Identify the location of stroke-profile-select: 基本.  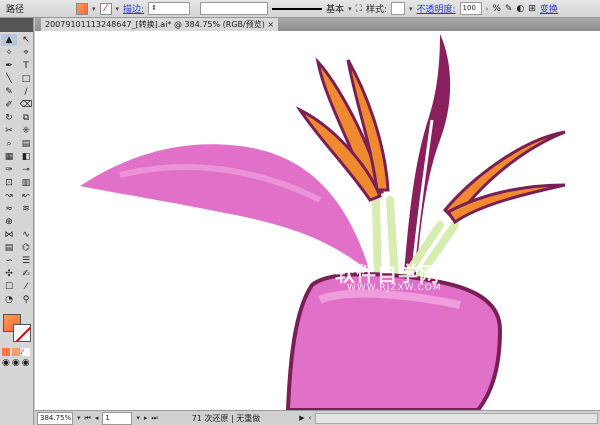
(335, 8).